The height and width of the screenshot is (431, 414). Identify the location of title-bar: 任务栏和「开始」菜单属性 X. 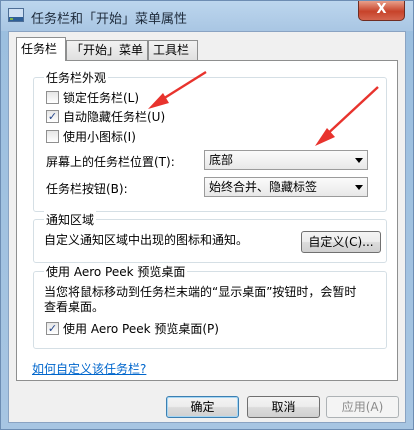
(207, 16).